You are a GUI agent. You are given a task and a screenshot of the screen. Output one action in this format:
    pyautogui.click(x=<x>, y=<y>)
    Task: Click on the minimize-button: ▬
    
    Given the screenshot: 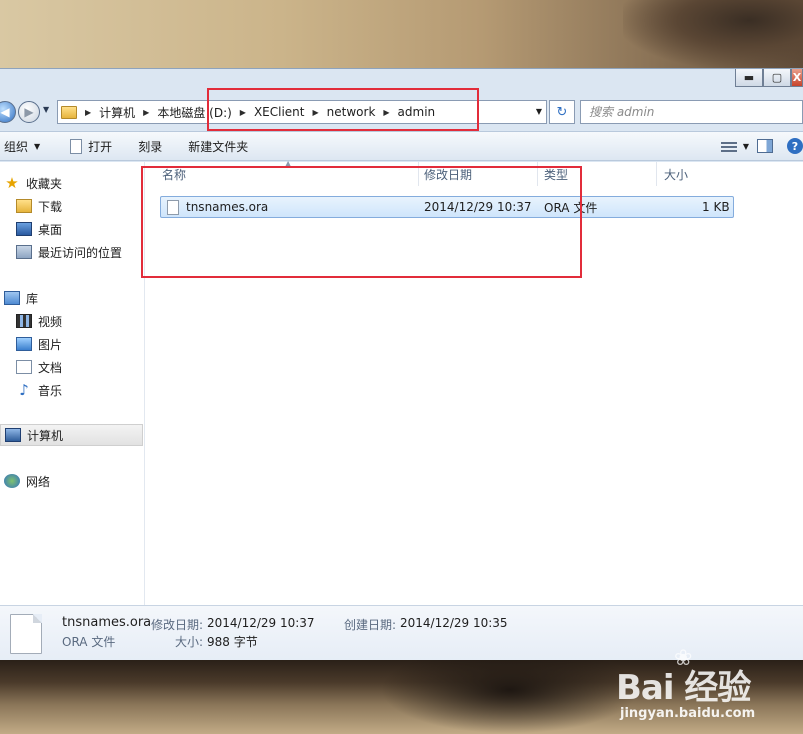 What is the action you would take?
    pyautogui.click(x=749, y=78)
    